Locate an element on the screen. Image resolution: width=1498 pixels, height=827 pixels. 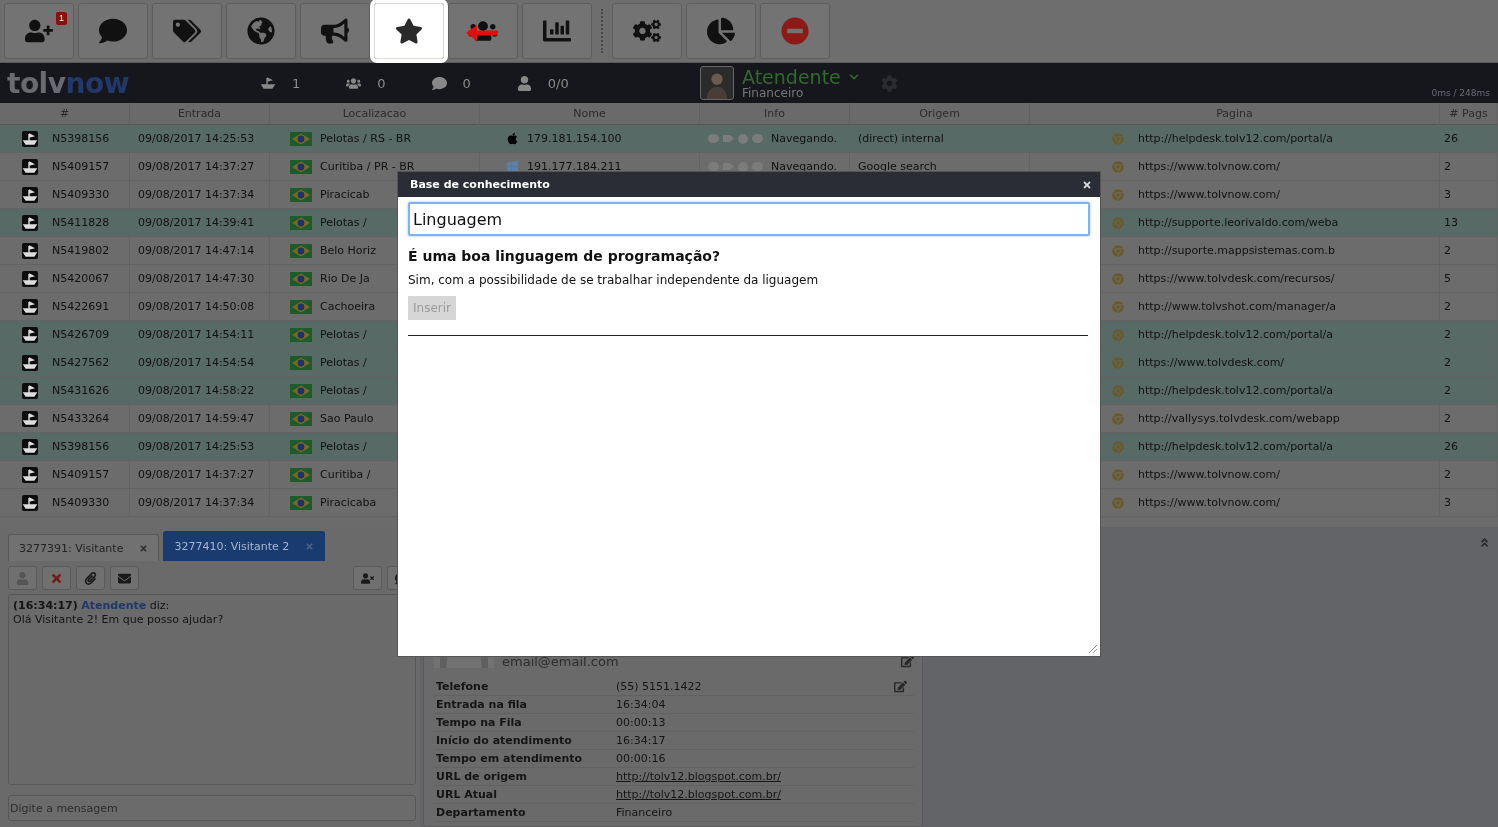
table-cell: 09/08/2017 14:50:08 is located at coordinates (196, 306).